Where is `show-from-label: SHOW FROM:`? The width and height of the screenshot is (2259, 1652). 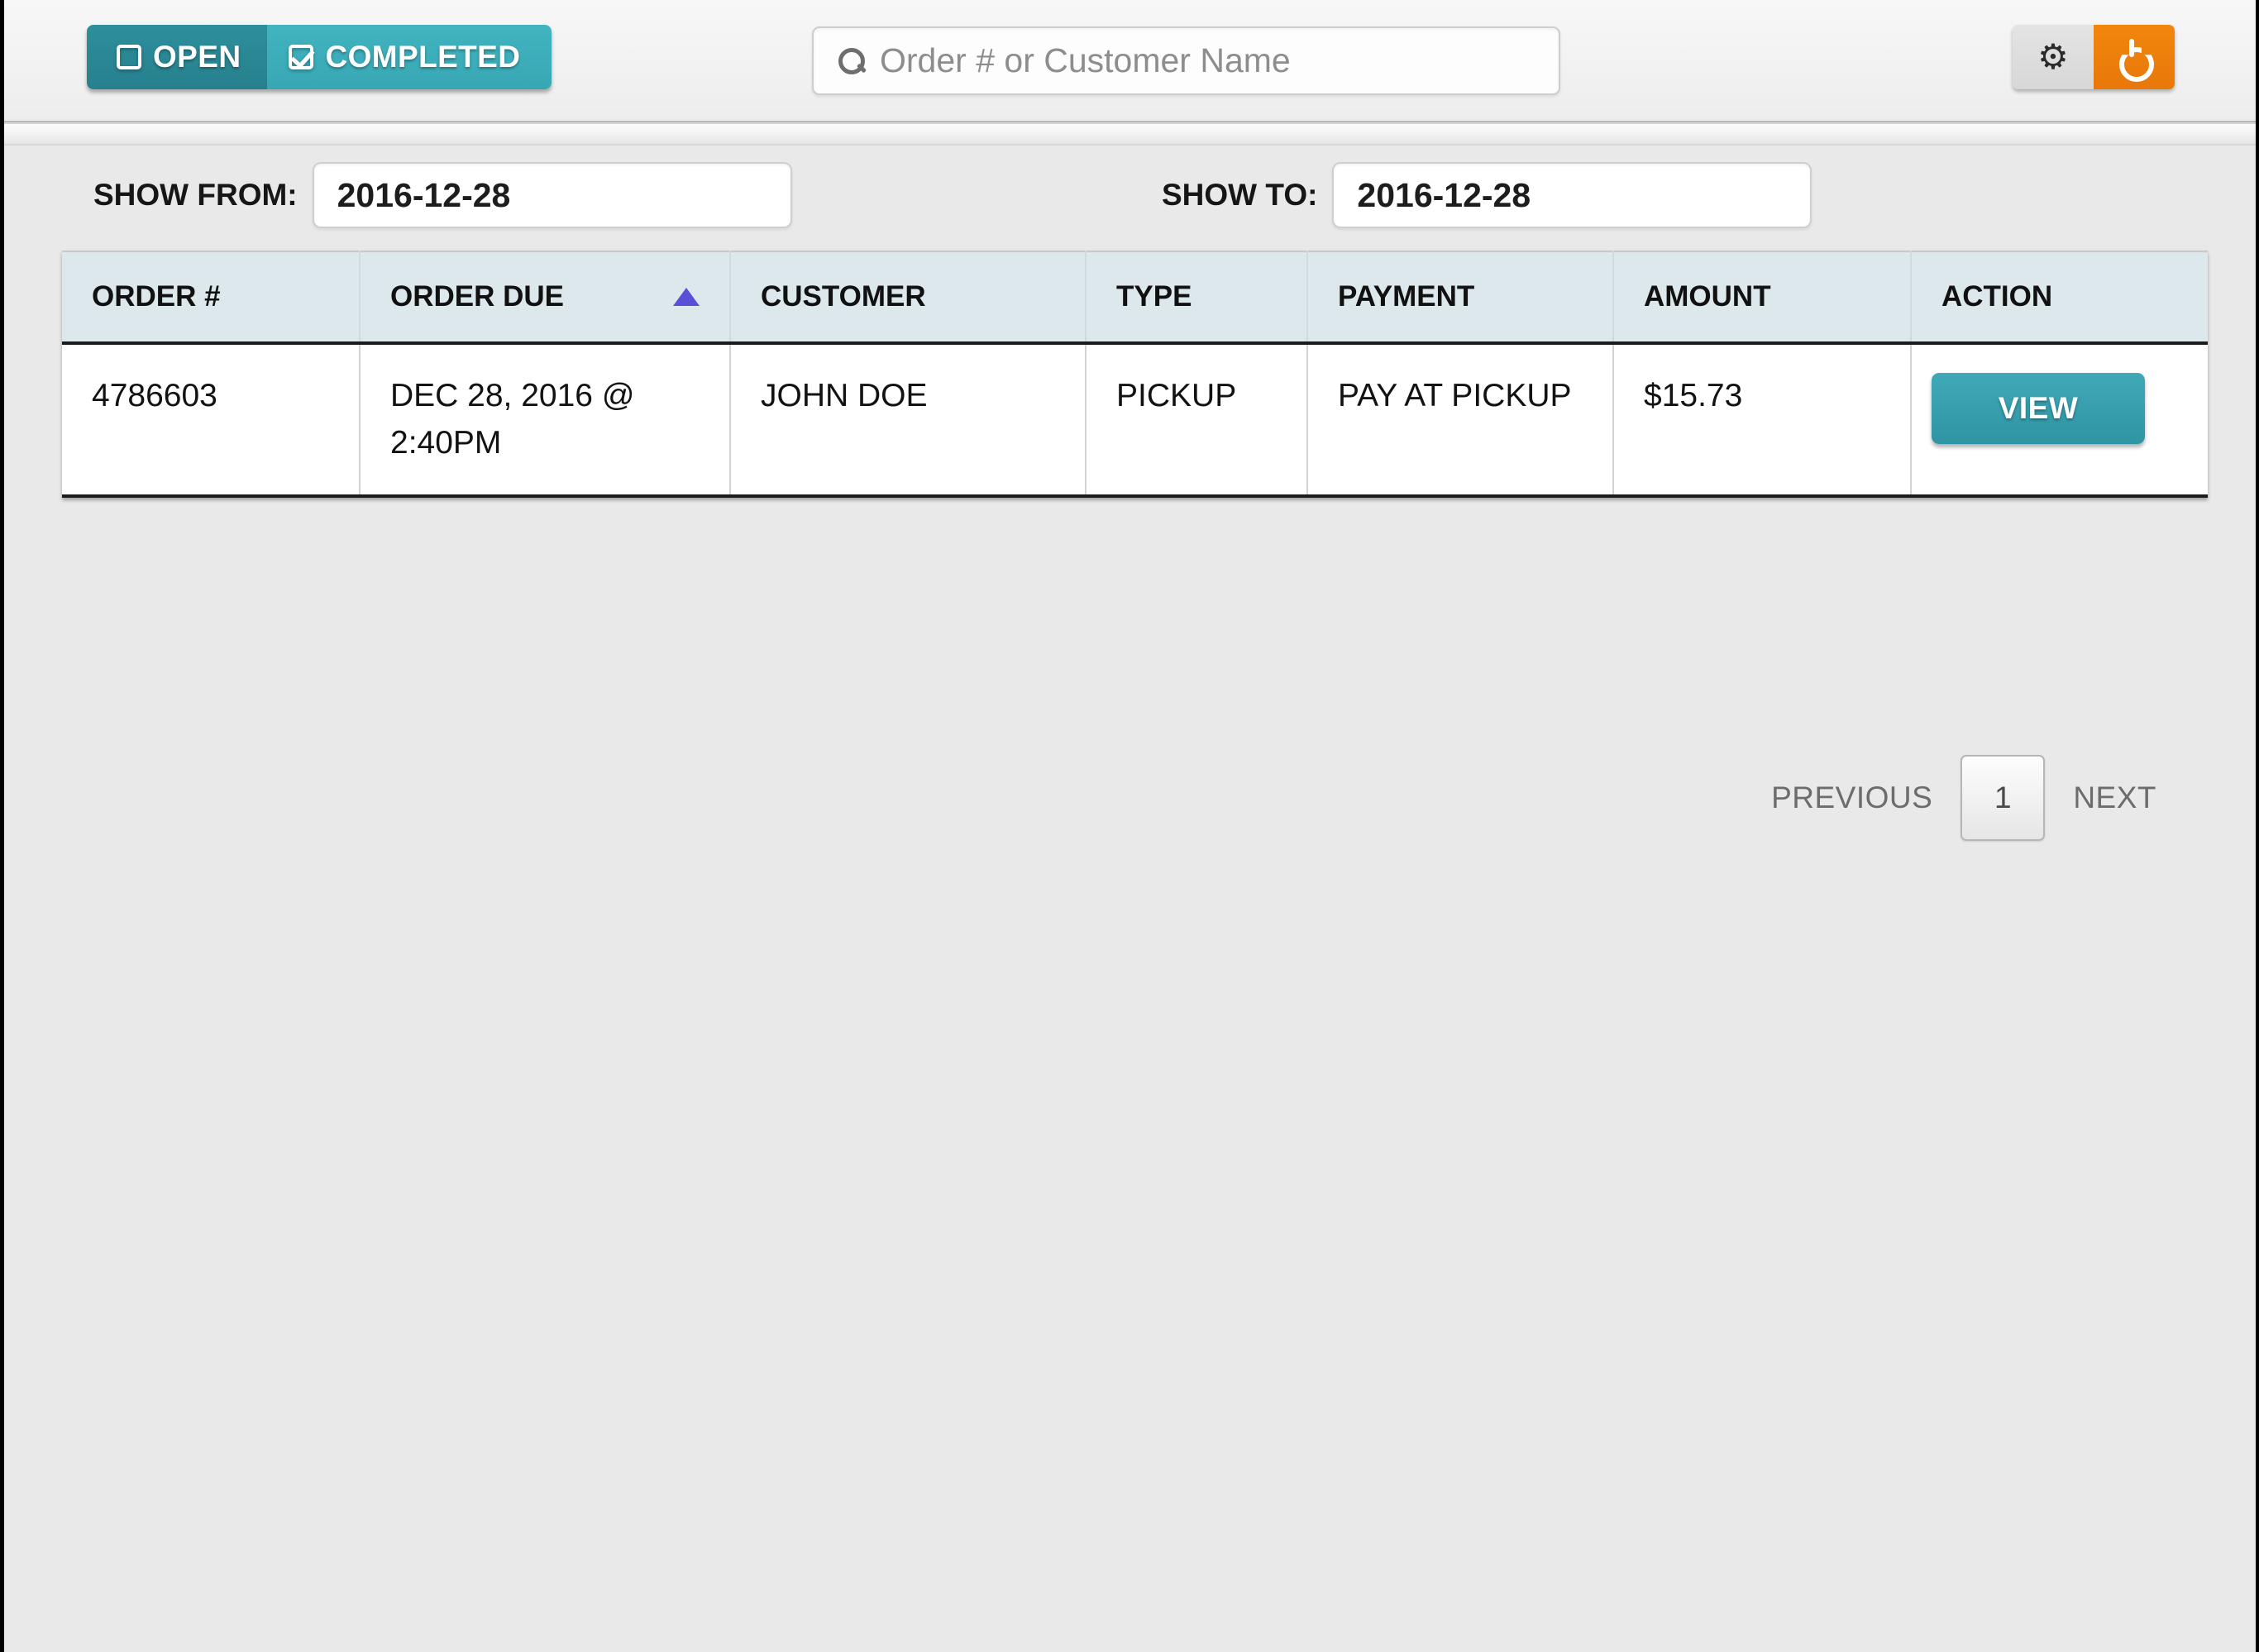
show-from-label: SHOW FROM: is located at coordinates (195, 195).